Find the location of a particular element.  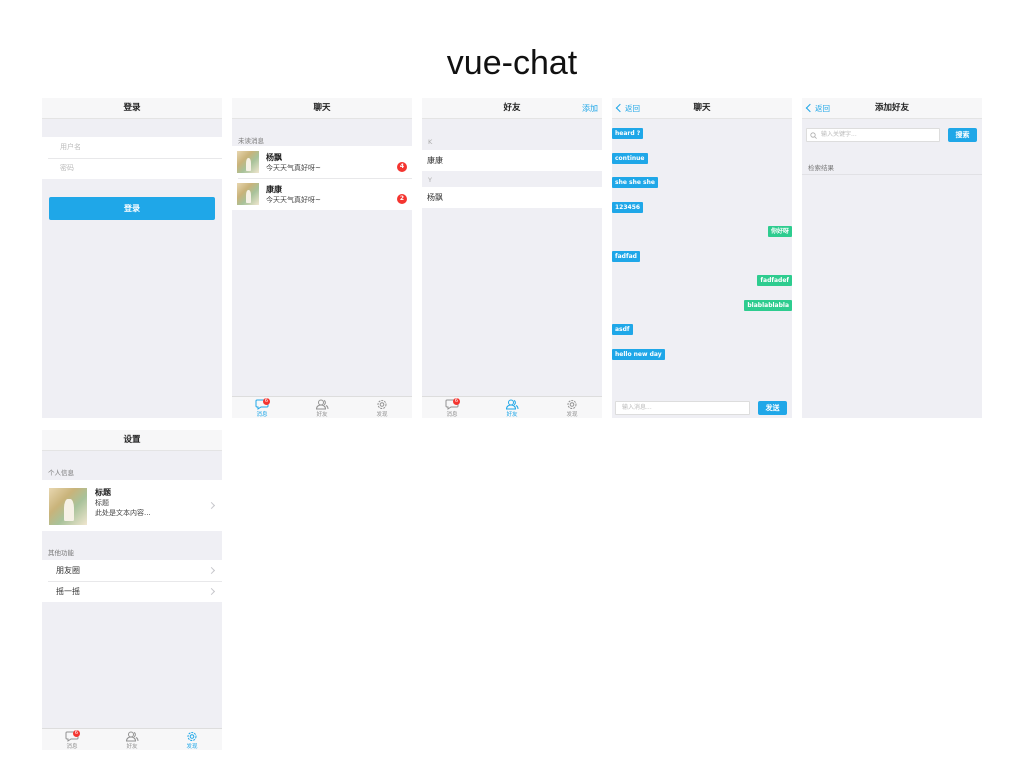

add-friend-link: 添加 is located at coordinates (590, 108).